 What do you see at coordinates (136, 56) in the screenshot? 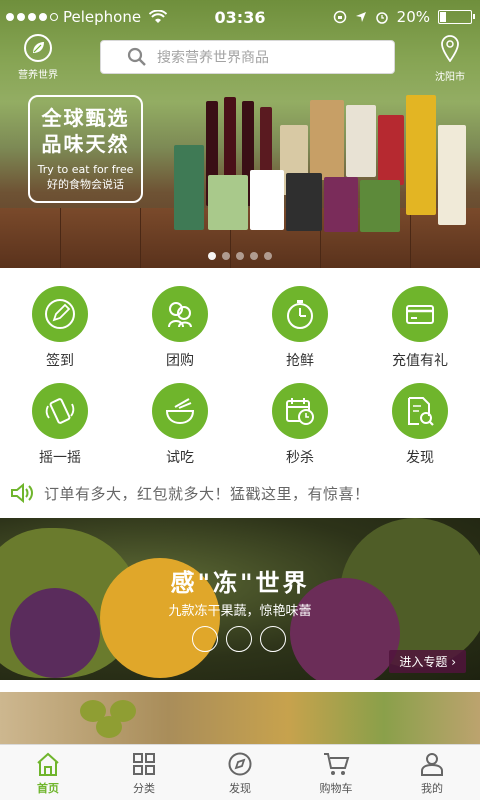
I see `search-icon` at bounding box center [136, 56].